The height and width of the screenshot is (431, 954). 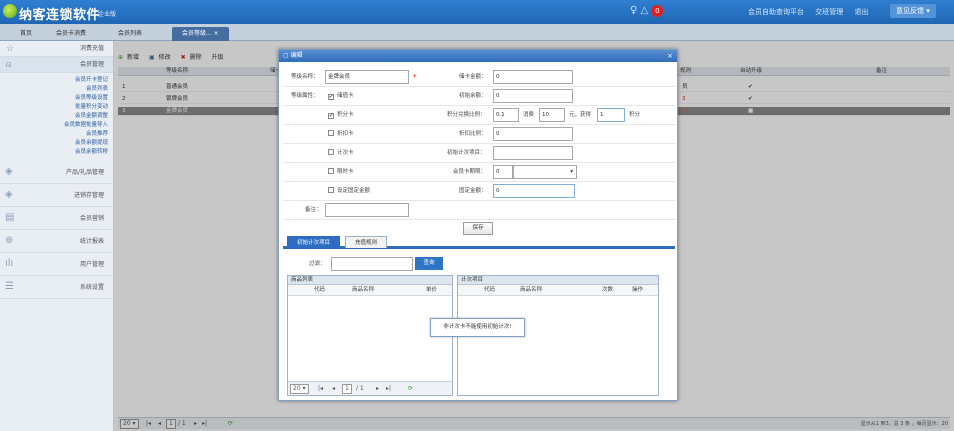 What do you see at coordinates (56, 125) in the screenshot?
I see `sidebar-item-batch-import: 会员数据批量导入` at bounding box center [56, 125].